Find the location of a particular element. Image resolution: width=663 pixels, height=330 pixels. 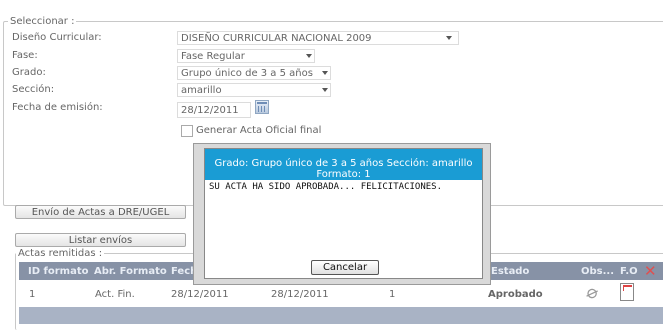

curriculum-value: DISEÑO CURRICULAR NACIONAL 2009 is located at coordinates (276, 38).